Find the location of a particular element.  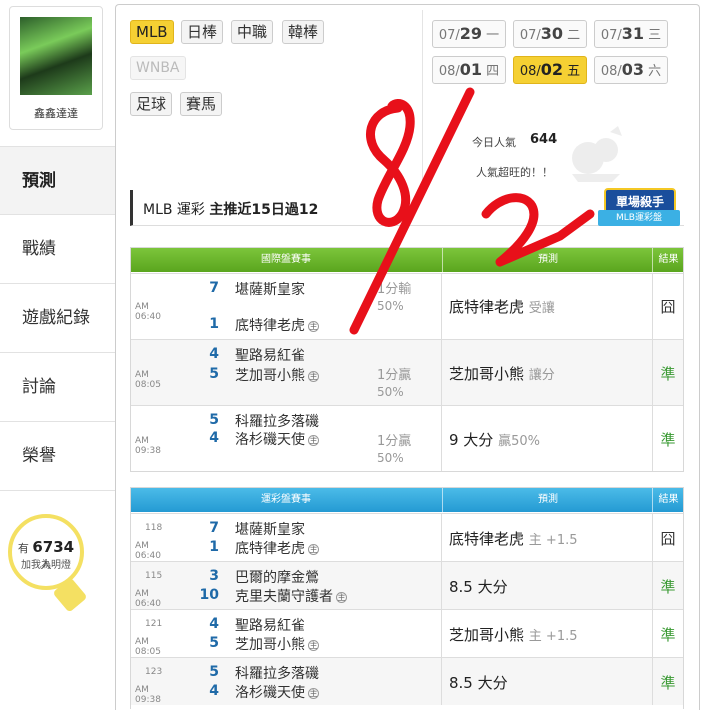

handwritten-8-2-annotation-icon is located at coordinates (472, 211).